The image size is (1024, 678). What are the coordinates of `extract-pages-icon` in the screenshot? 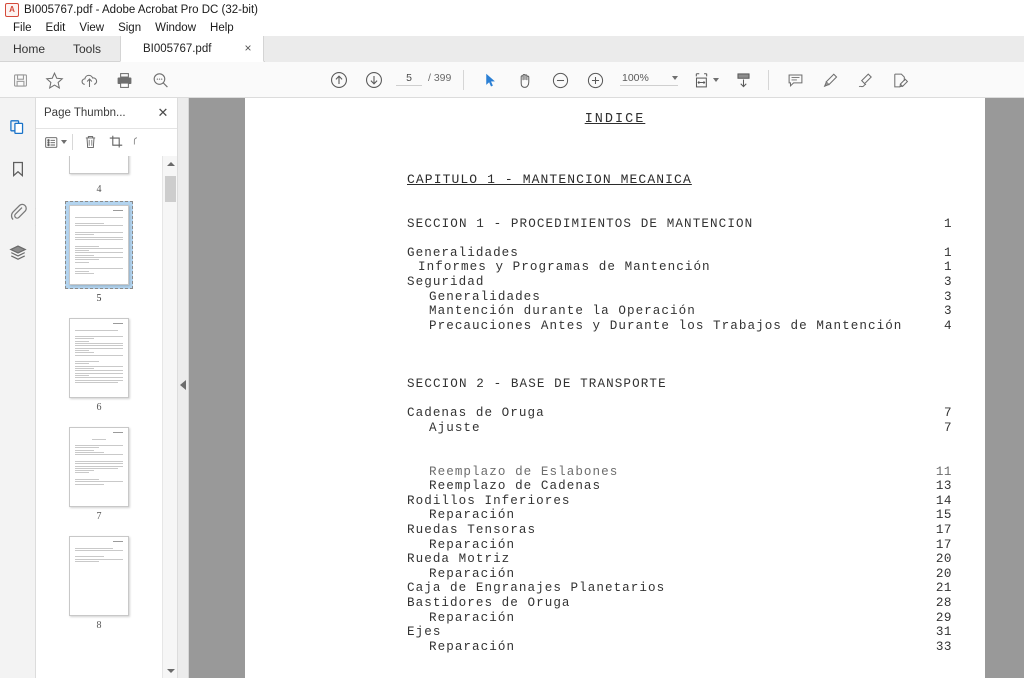 It's located at (135, 141).